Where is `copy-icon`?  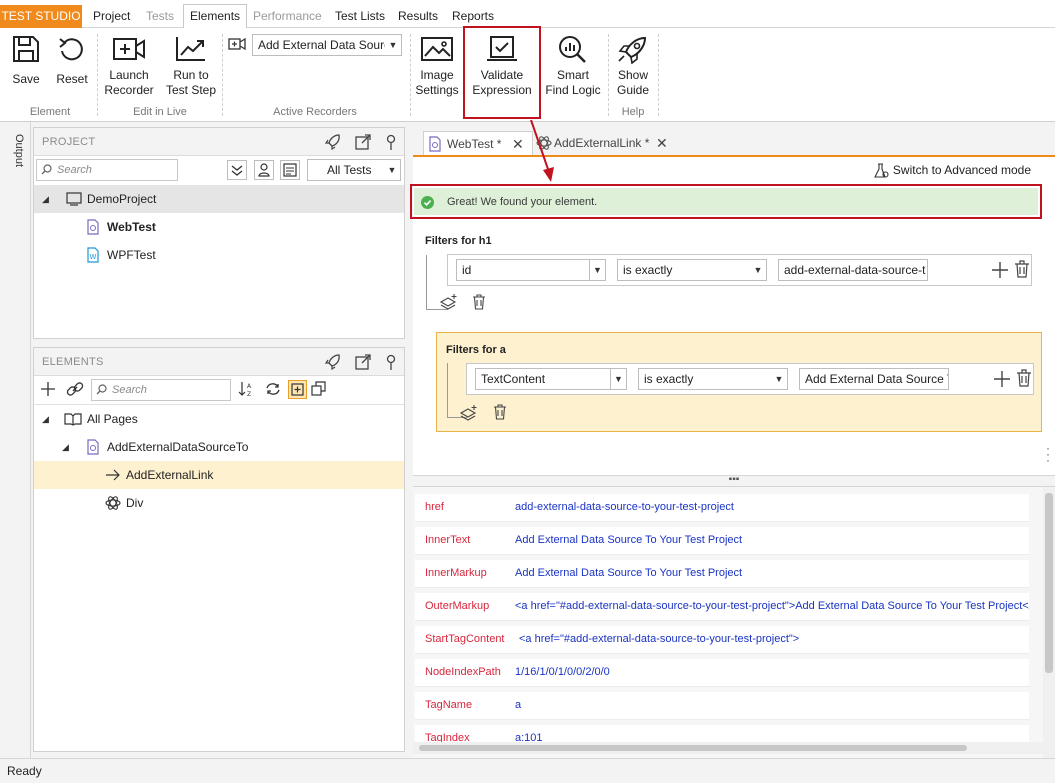 copy-icon is located at coordinates (319, 389).